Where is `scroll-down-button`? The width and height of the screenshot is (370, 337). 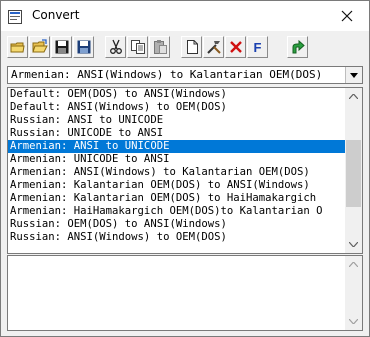
scroll-down-button is located at coordinates (353, 244).